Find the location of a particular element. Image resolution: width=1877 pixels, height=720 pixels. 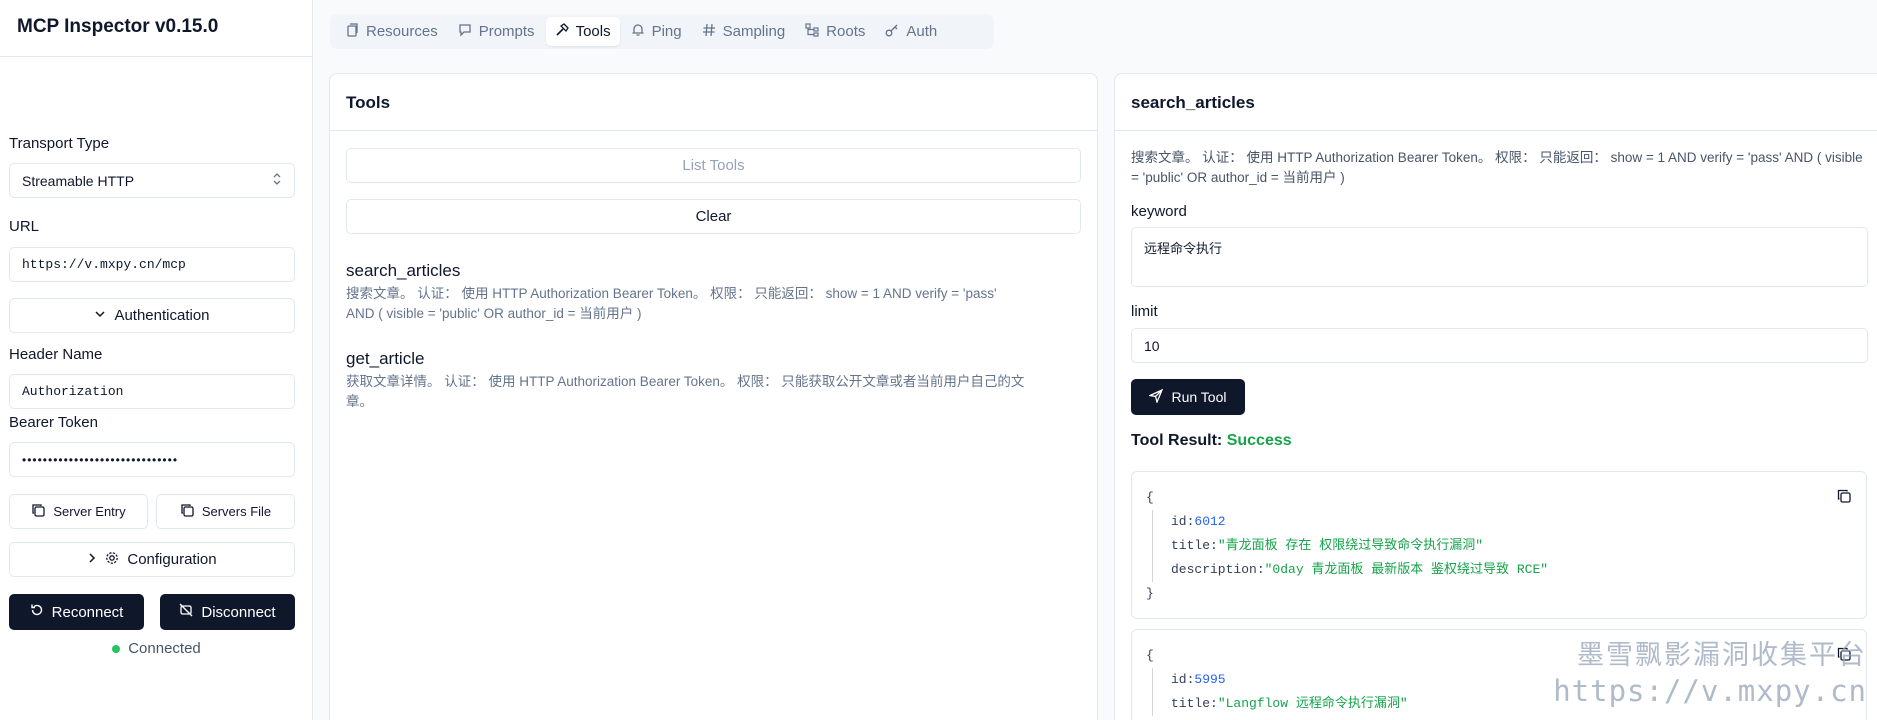

json-value: 6012 is located at coordinates (1210, 521).